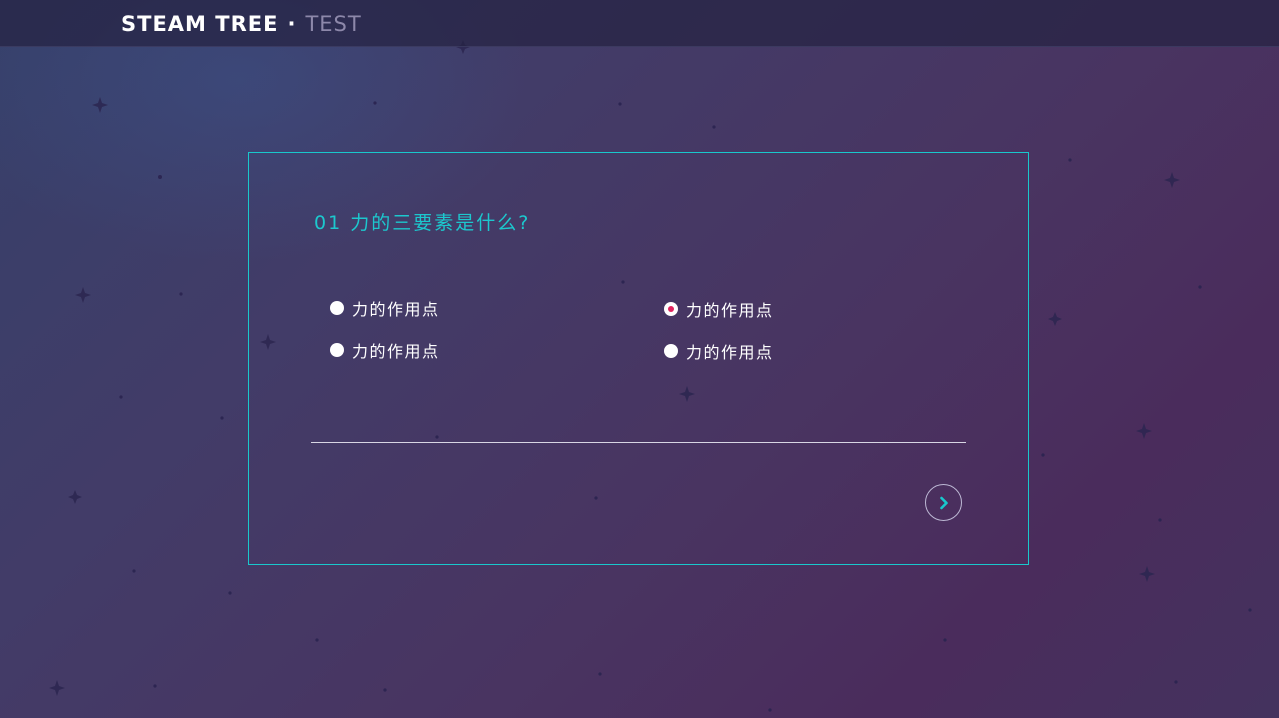 The height and width of the screenshot is (718, 1279). Describe the element at coordinates (638, 442) in the screenshot. I see `divider` at that location.